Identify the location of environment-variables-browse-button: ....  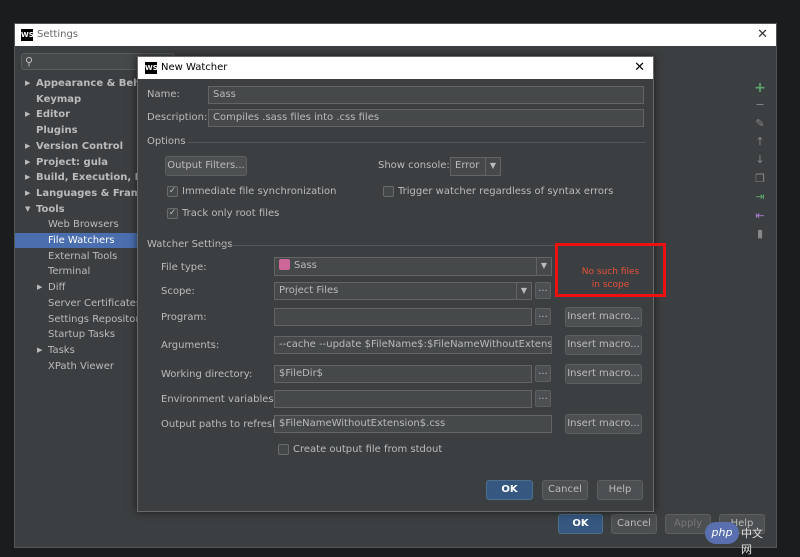
(543, 398).